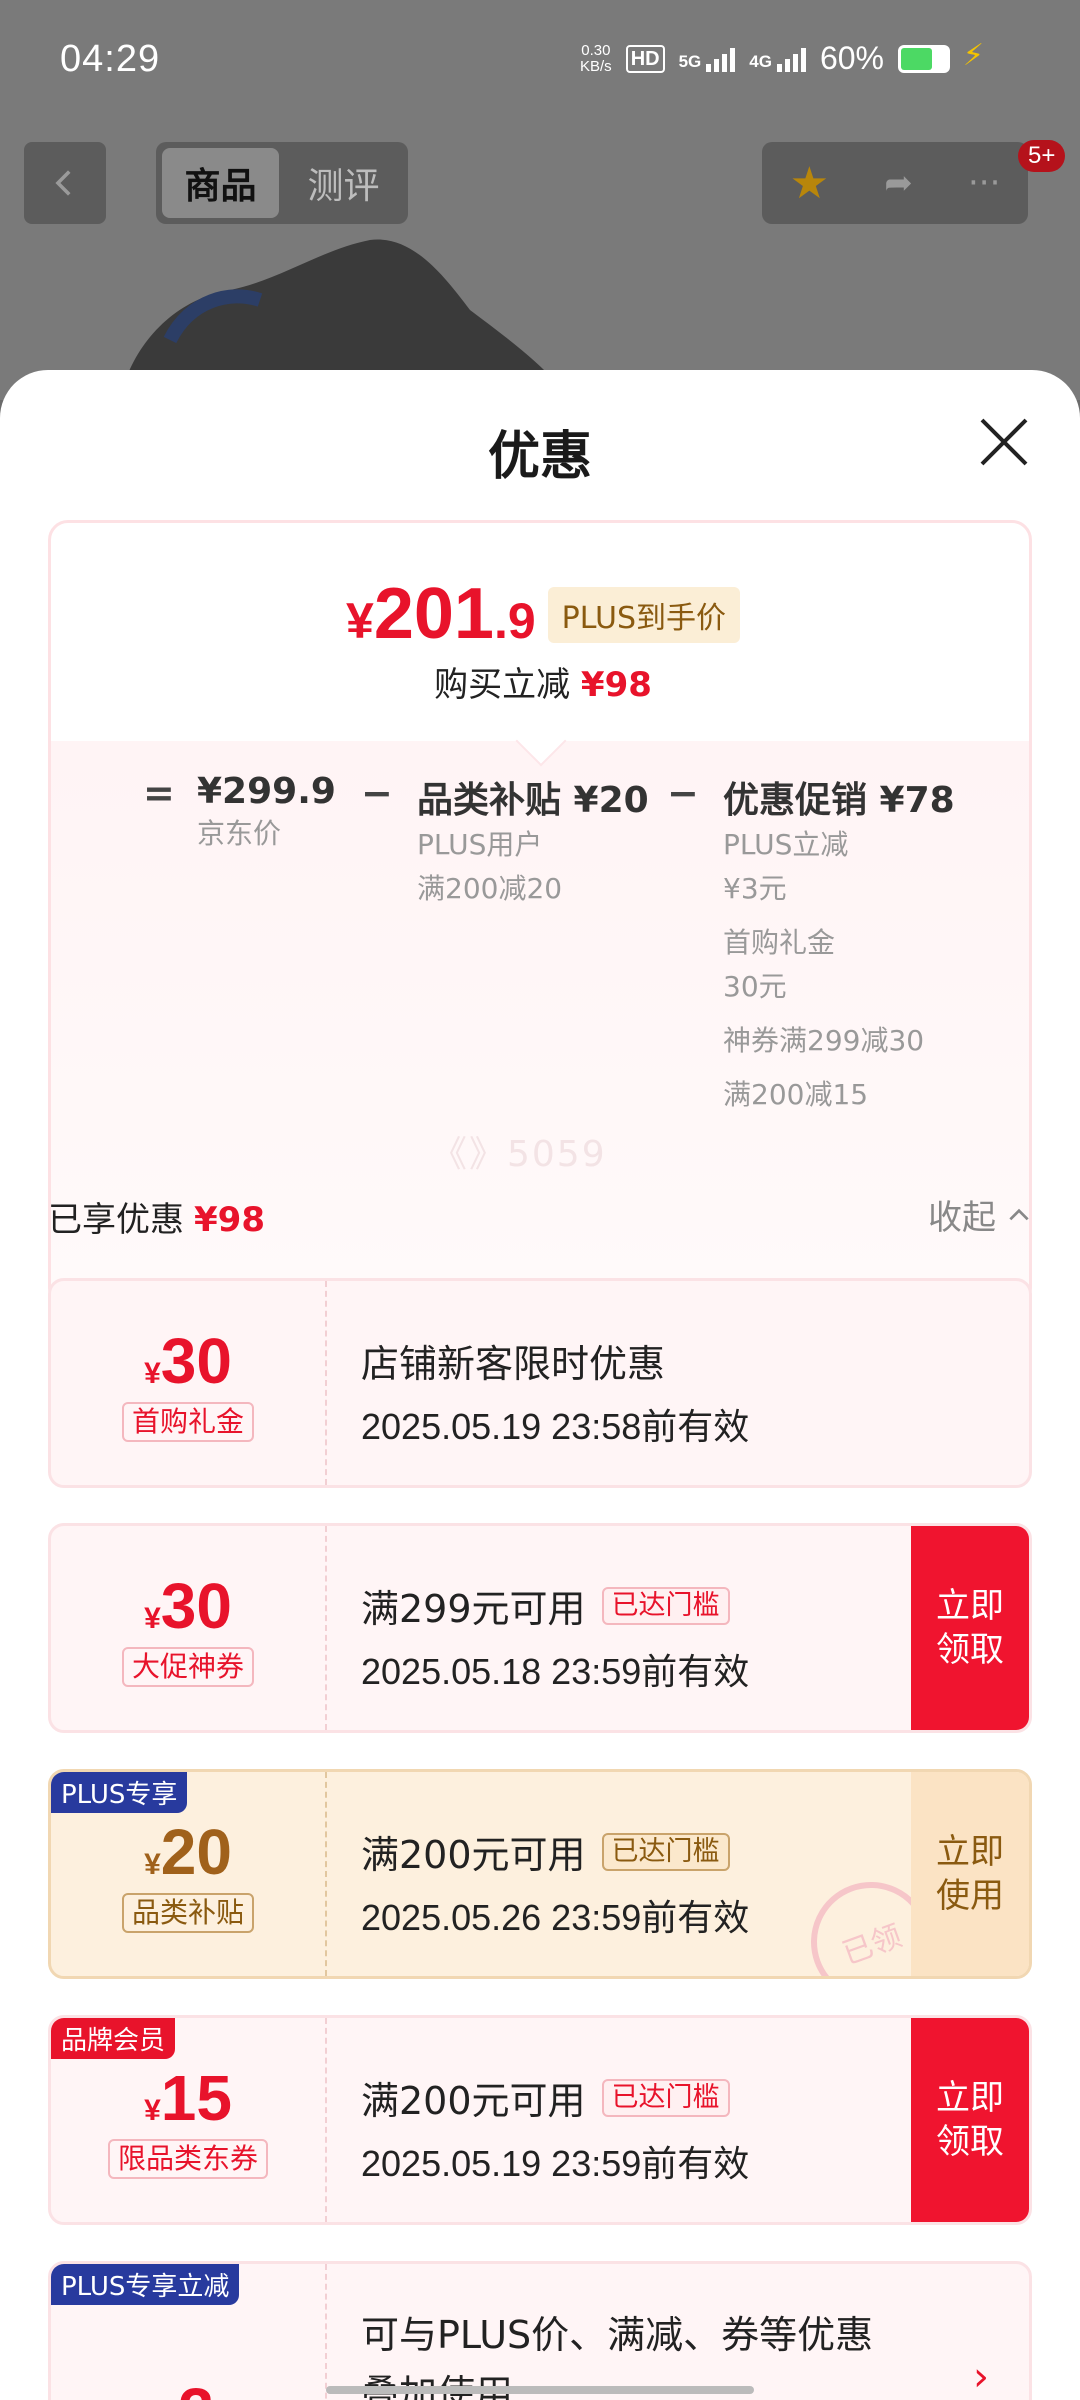 This screenshot has height=2400, width=1080. What do you see at coordinates (539, 457) in the screenshot?
I see `sheet-title: 优惠` at bounding box center [539, 457].